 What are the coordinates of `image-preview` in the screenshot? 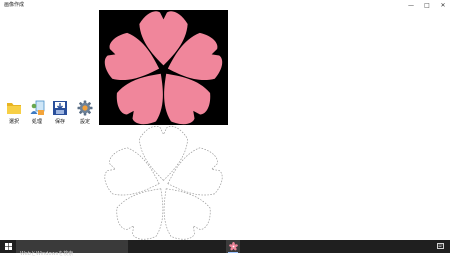 It's located at (163, 67).